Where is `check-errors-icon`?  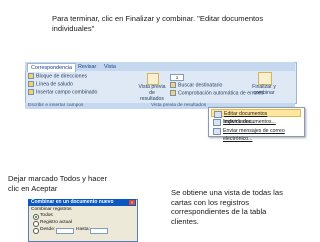
check-errors-icon is located at coordinates (173, 93).